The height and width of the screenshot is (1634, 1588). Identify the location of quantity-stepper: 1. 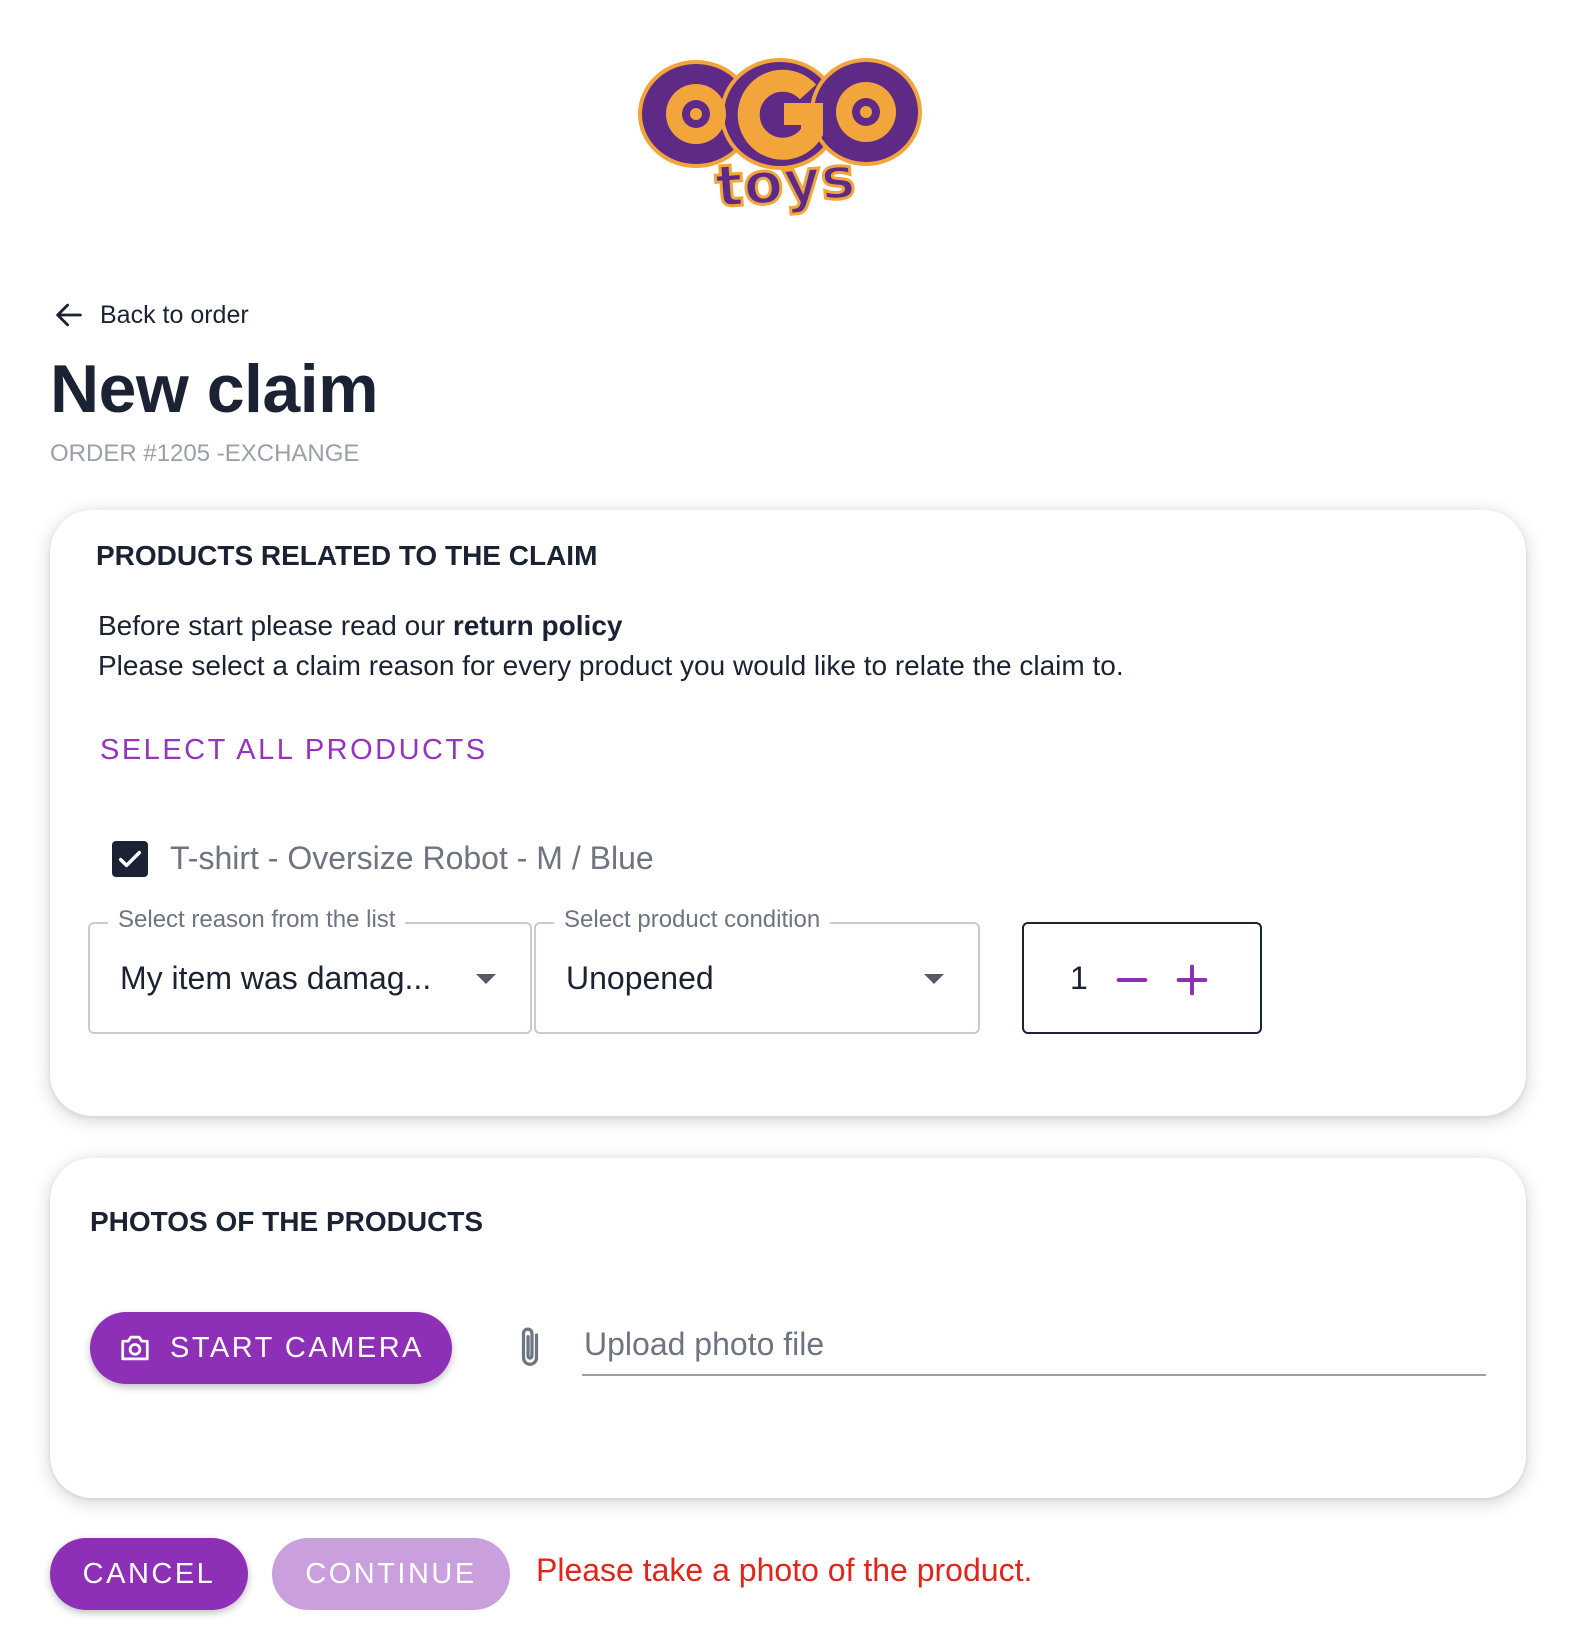
(1142, 978).